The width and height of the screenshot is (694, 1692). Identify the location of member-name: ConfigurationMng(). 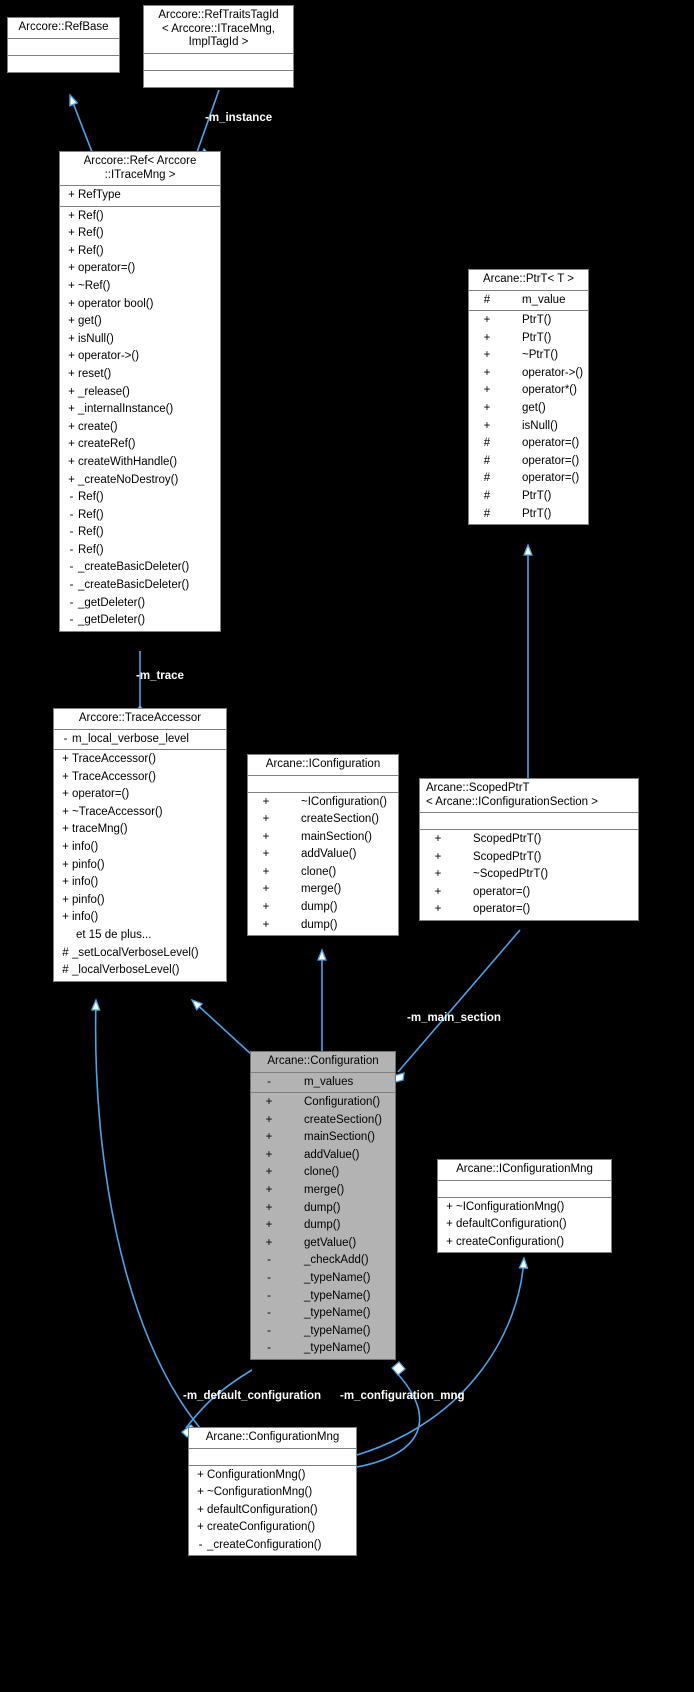
(256, 1474).